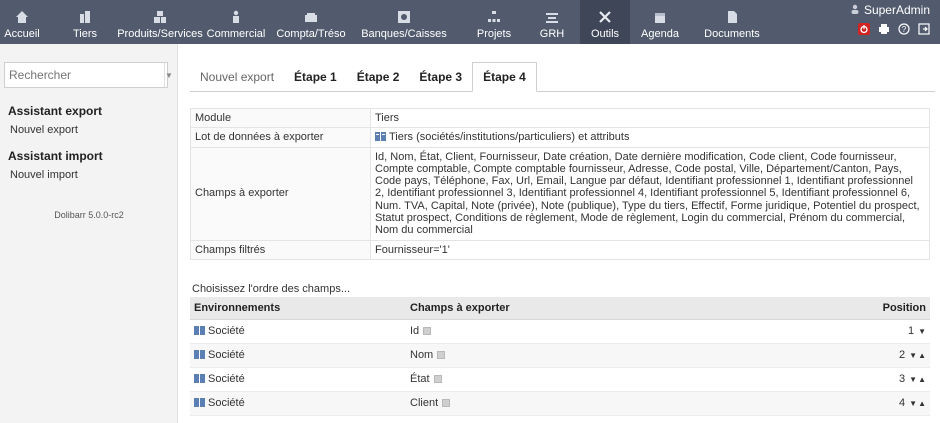 The image size is (940, 423). I want to click on field-name: Id, so click(415, 331).